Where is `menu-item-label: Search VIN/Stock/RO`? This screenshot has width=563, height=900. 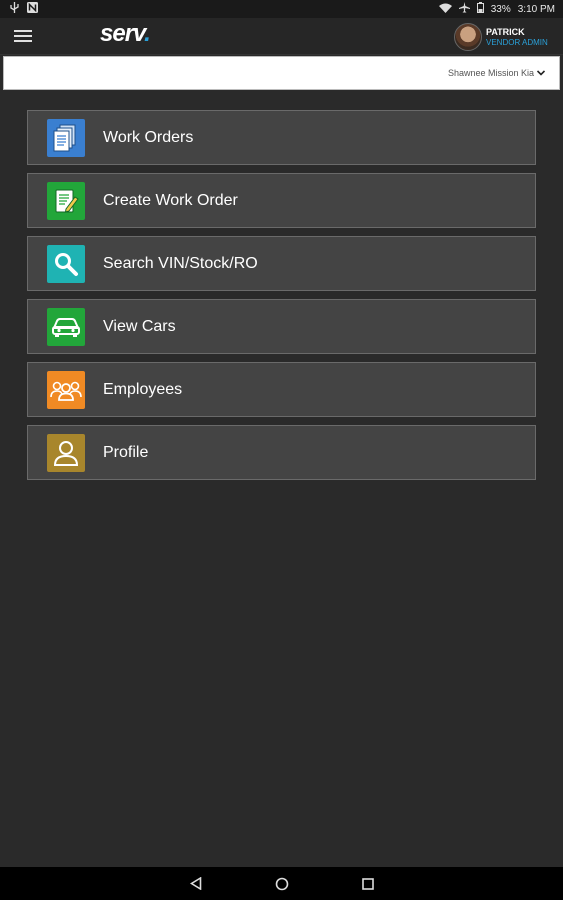 menu-item-label: Search VIN/Stock/RO is located at coordinates (180, 263).